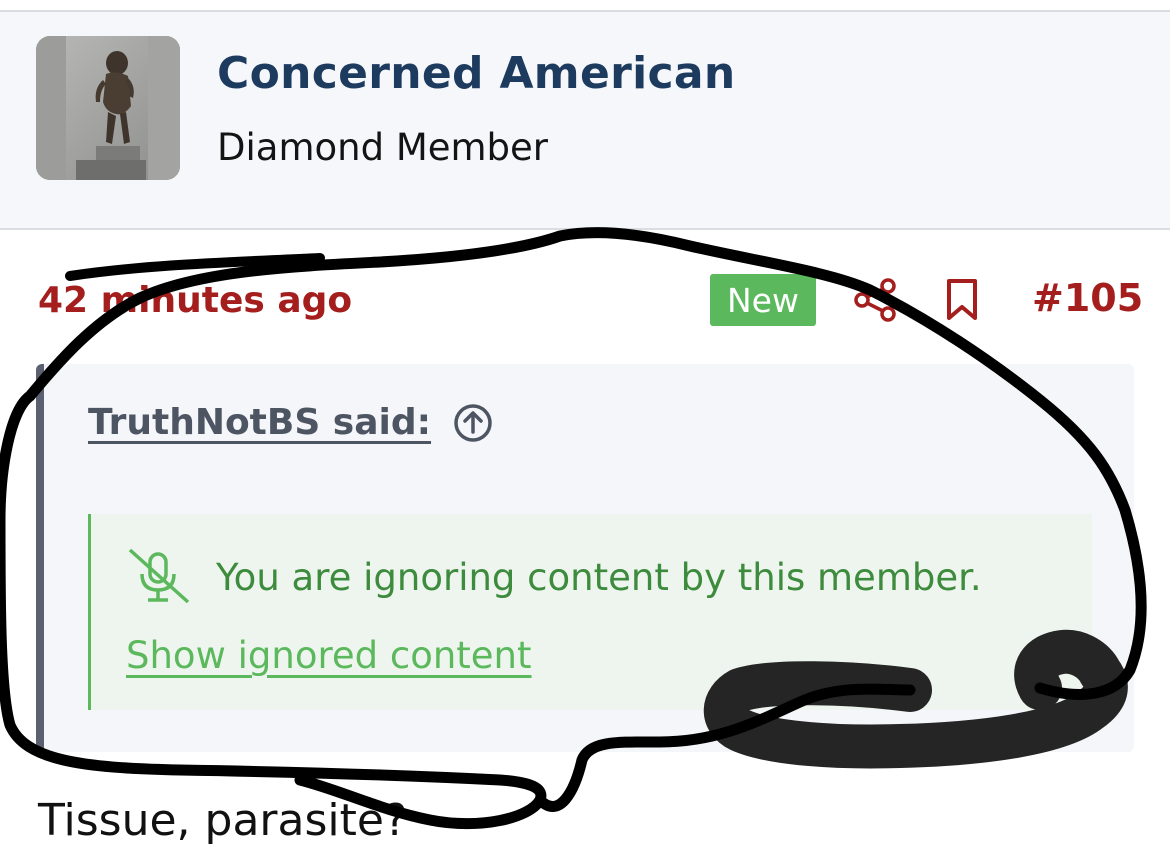  Describe the element at coordinates (1087, 298) in the screenshot. I see `post-number: #105` at that location.